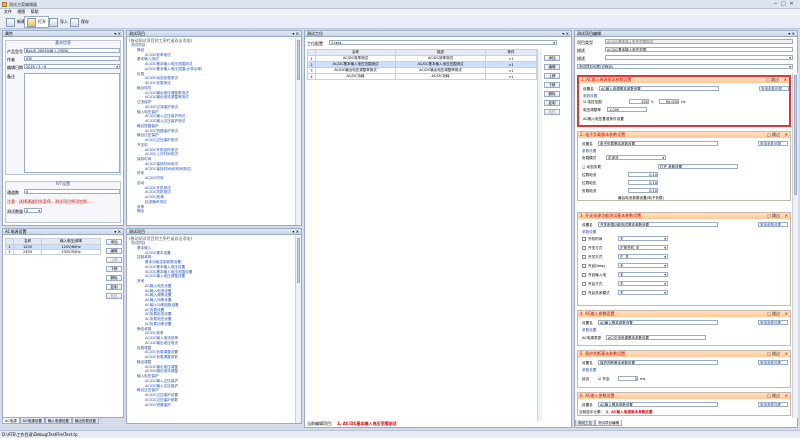  What do you see at coordinates (658, 362) in the screenshot?
I see `card-name-field: 保护判断基本参数设置` at bounding box center [658, 362].